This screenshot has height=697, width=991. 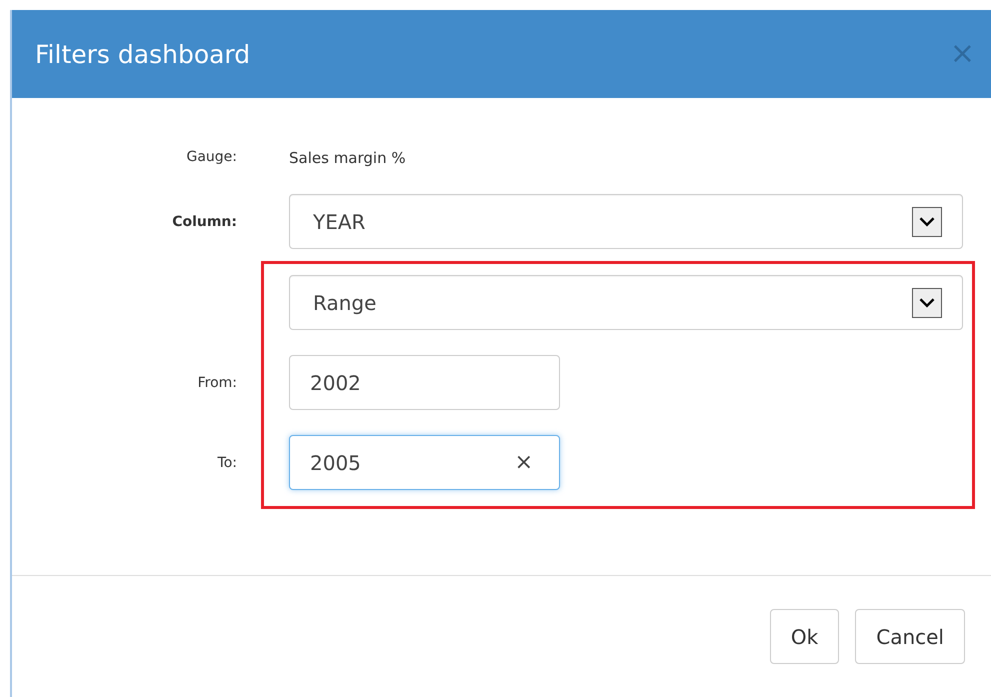 I want to click on input-field: 2005 ×, so click(x=424, y=462).